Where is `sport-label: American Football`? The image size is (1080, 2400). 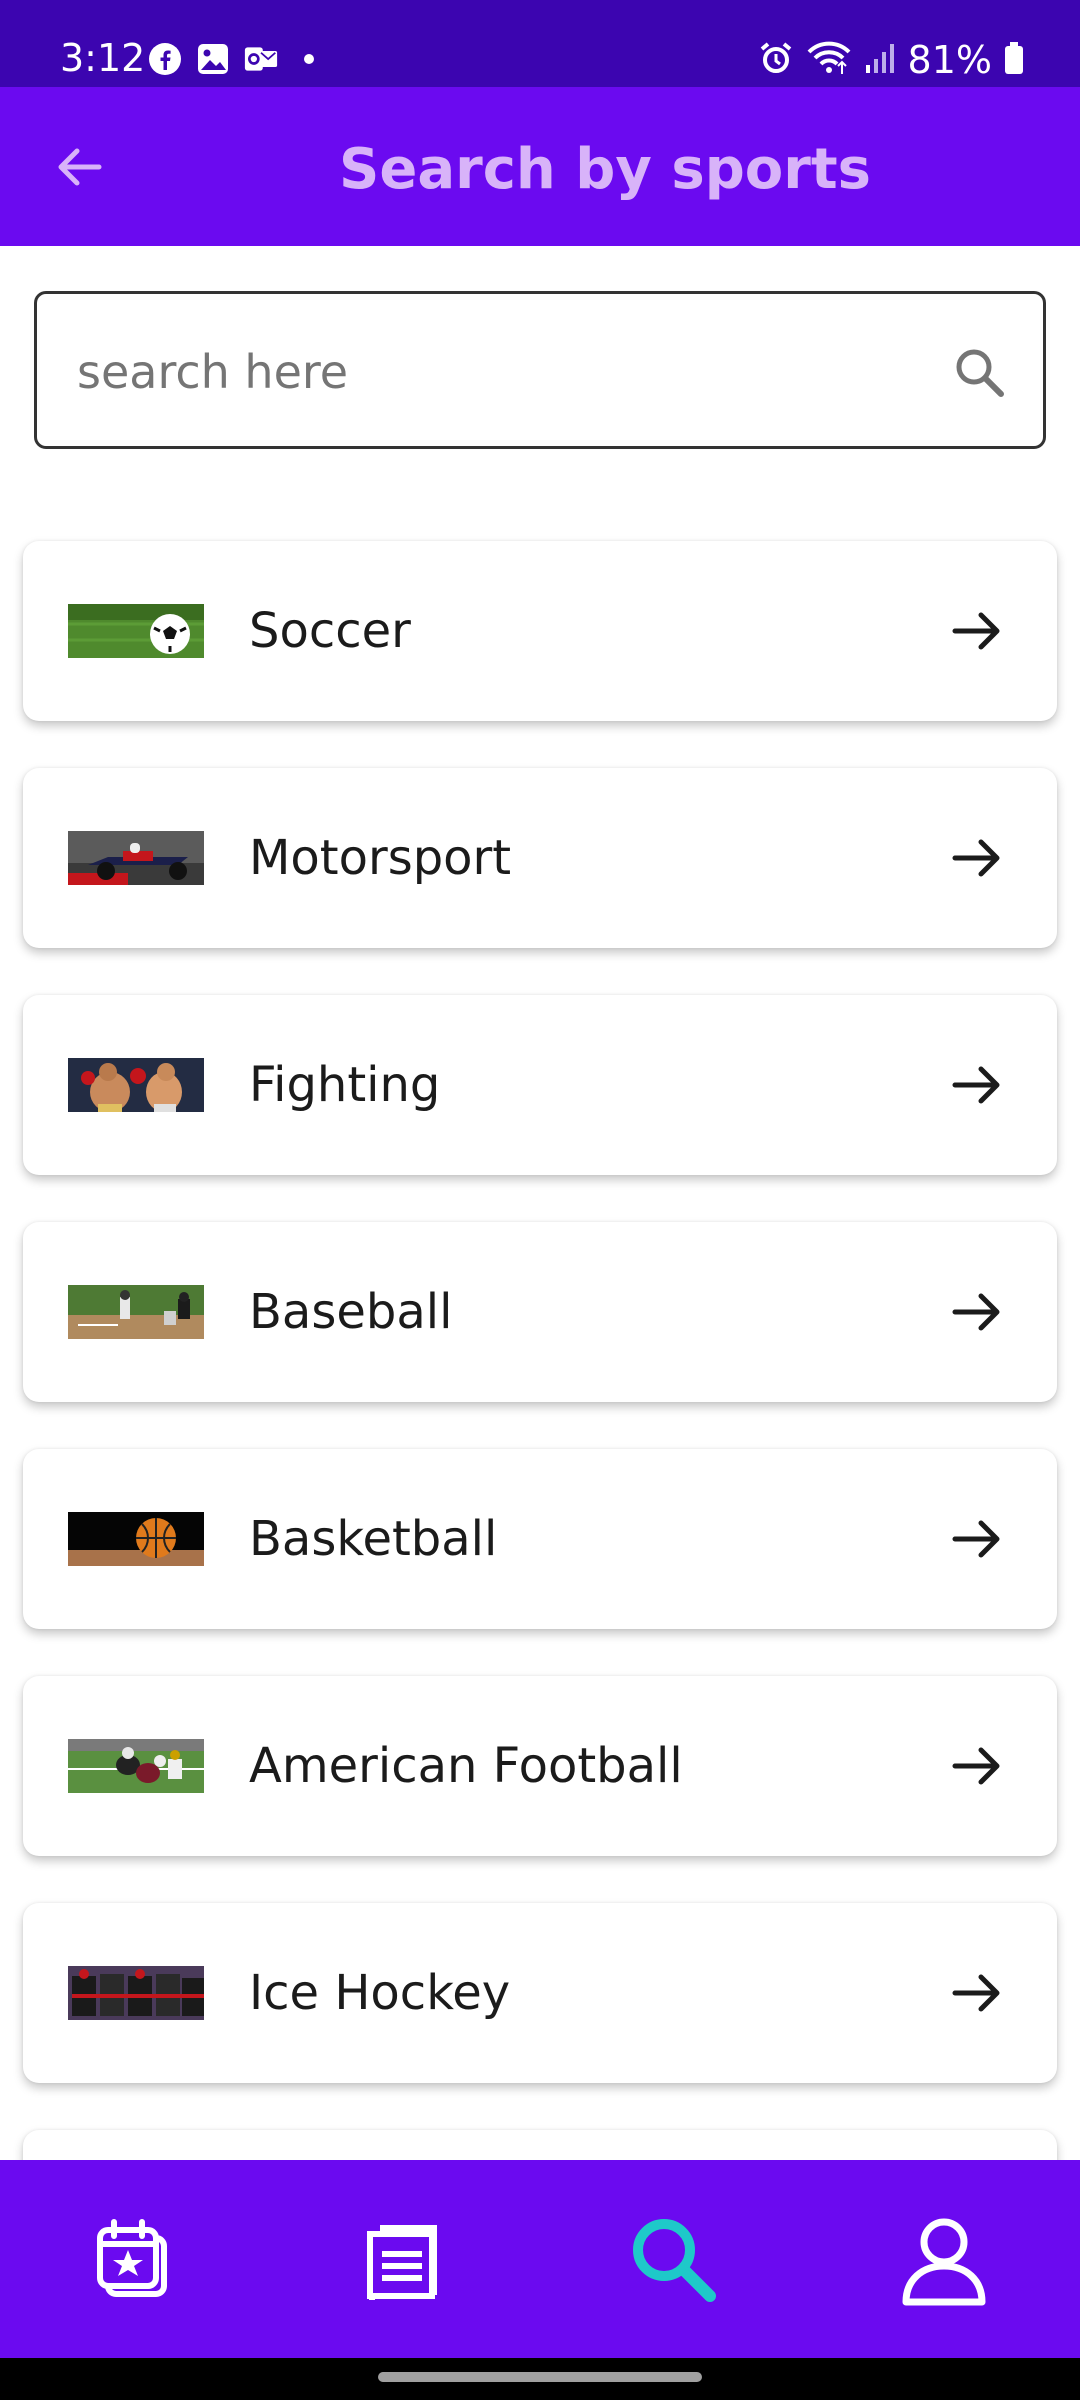
sport-label: American Football is located at coordinates (466, 1766).